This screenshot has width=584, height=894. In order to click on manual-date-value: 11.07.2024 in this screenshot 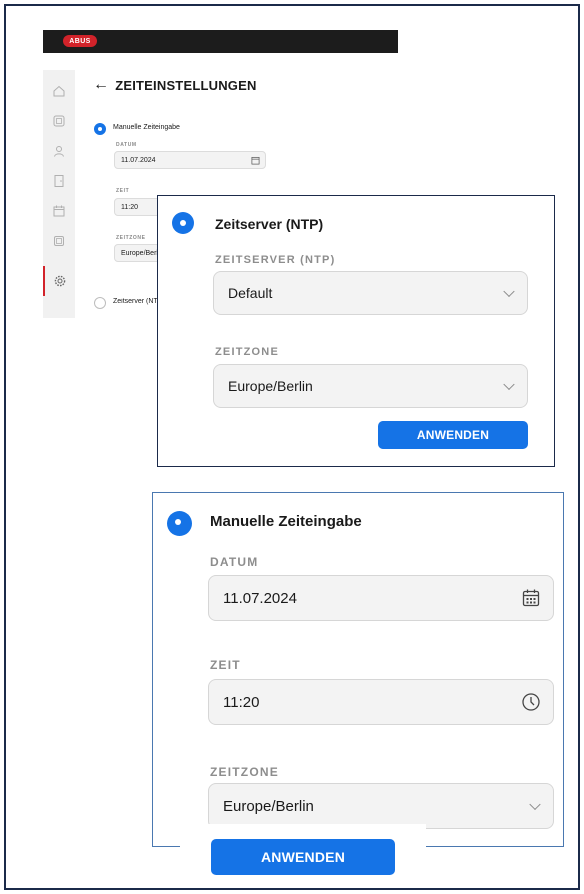, I will do `click(260, 598)`.